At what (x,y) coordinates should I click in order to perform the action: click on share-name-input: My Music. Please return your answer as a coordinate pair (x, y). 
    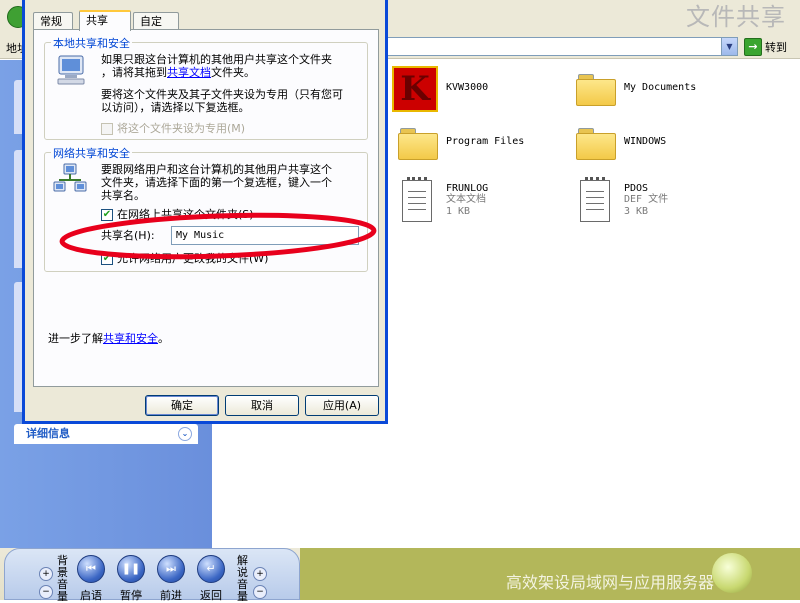
    Looking at the image, I should click on (265, 235).